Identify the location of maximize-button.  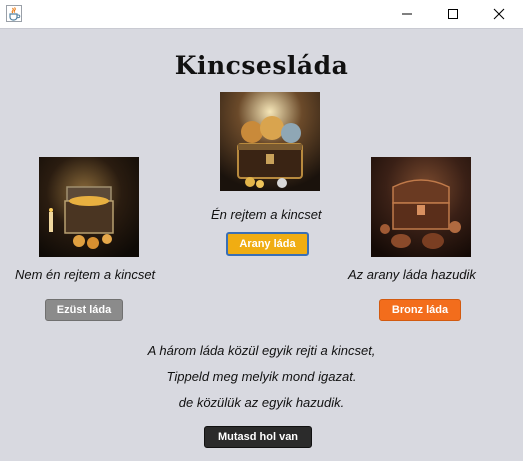
(453, 14).